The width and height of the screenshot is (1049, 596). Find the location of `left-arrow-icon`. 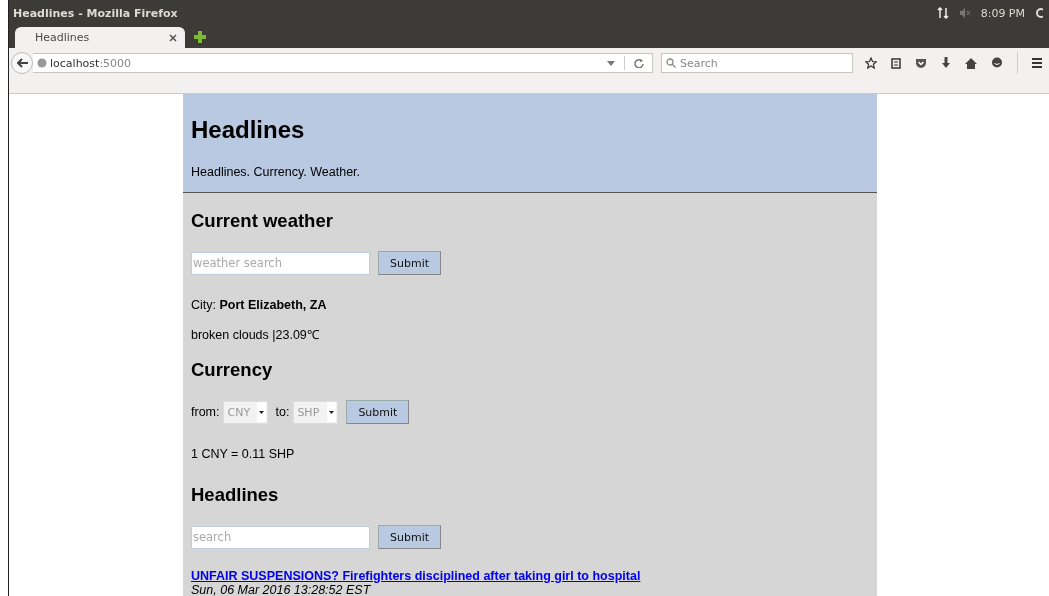

left-arrow-icon is located at coordinates (22, 63).